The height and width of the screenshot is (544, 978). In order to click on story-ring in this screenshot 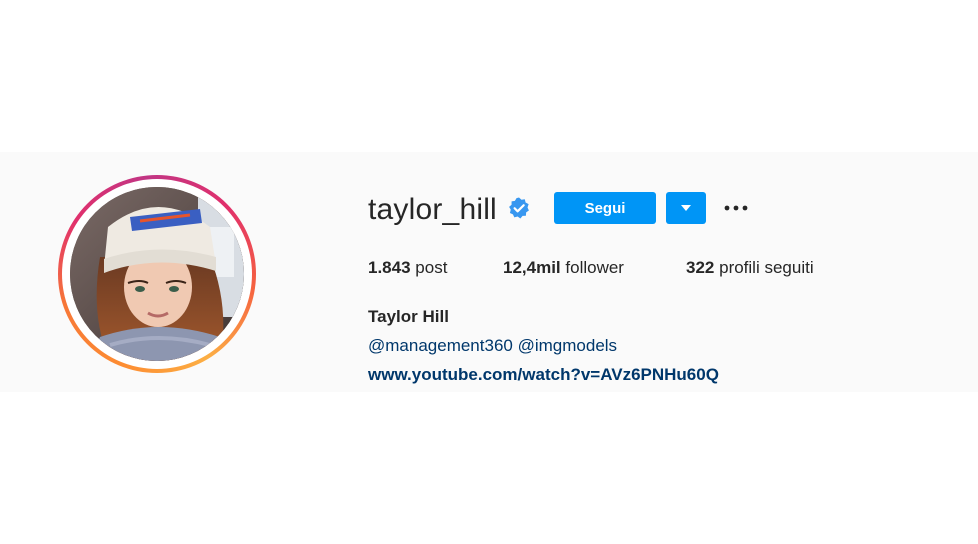, I will do `click(157, 274)`.